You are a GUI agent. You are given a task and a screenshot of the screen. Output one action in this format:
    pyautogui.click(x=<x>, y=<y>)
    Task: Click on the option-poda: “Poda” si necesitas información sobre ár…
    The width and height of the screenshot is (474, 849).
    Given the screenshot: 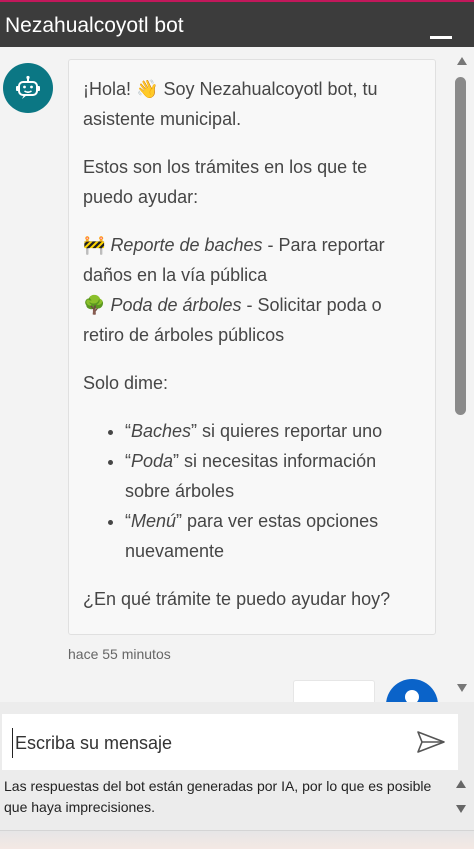 What is the action you would take?
    pyautogui.click(x=273, y=476)
    